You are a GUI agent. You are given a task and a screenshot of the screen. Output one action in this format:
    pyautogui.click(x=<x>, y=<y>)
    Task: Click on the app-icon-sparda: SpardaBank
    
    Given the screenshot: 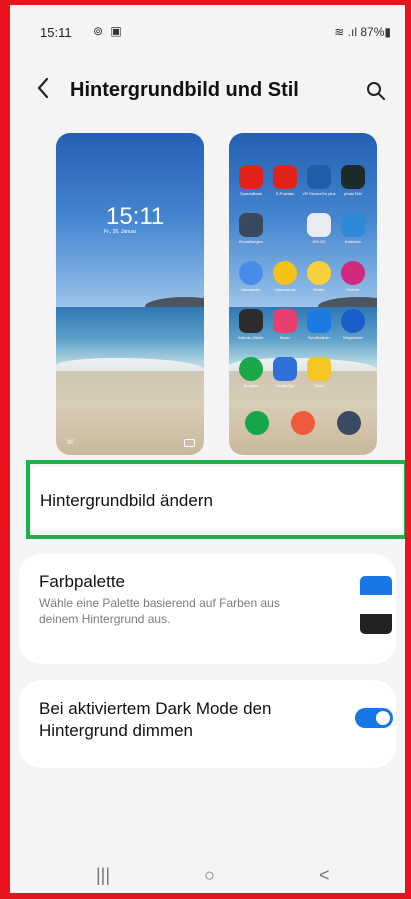 What is the action you would take?
    pyautogui.click(x=251, y=180)
    